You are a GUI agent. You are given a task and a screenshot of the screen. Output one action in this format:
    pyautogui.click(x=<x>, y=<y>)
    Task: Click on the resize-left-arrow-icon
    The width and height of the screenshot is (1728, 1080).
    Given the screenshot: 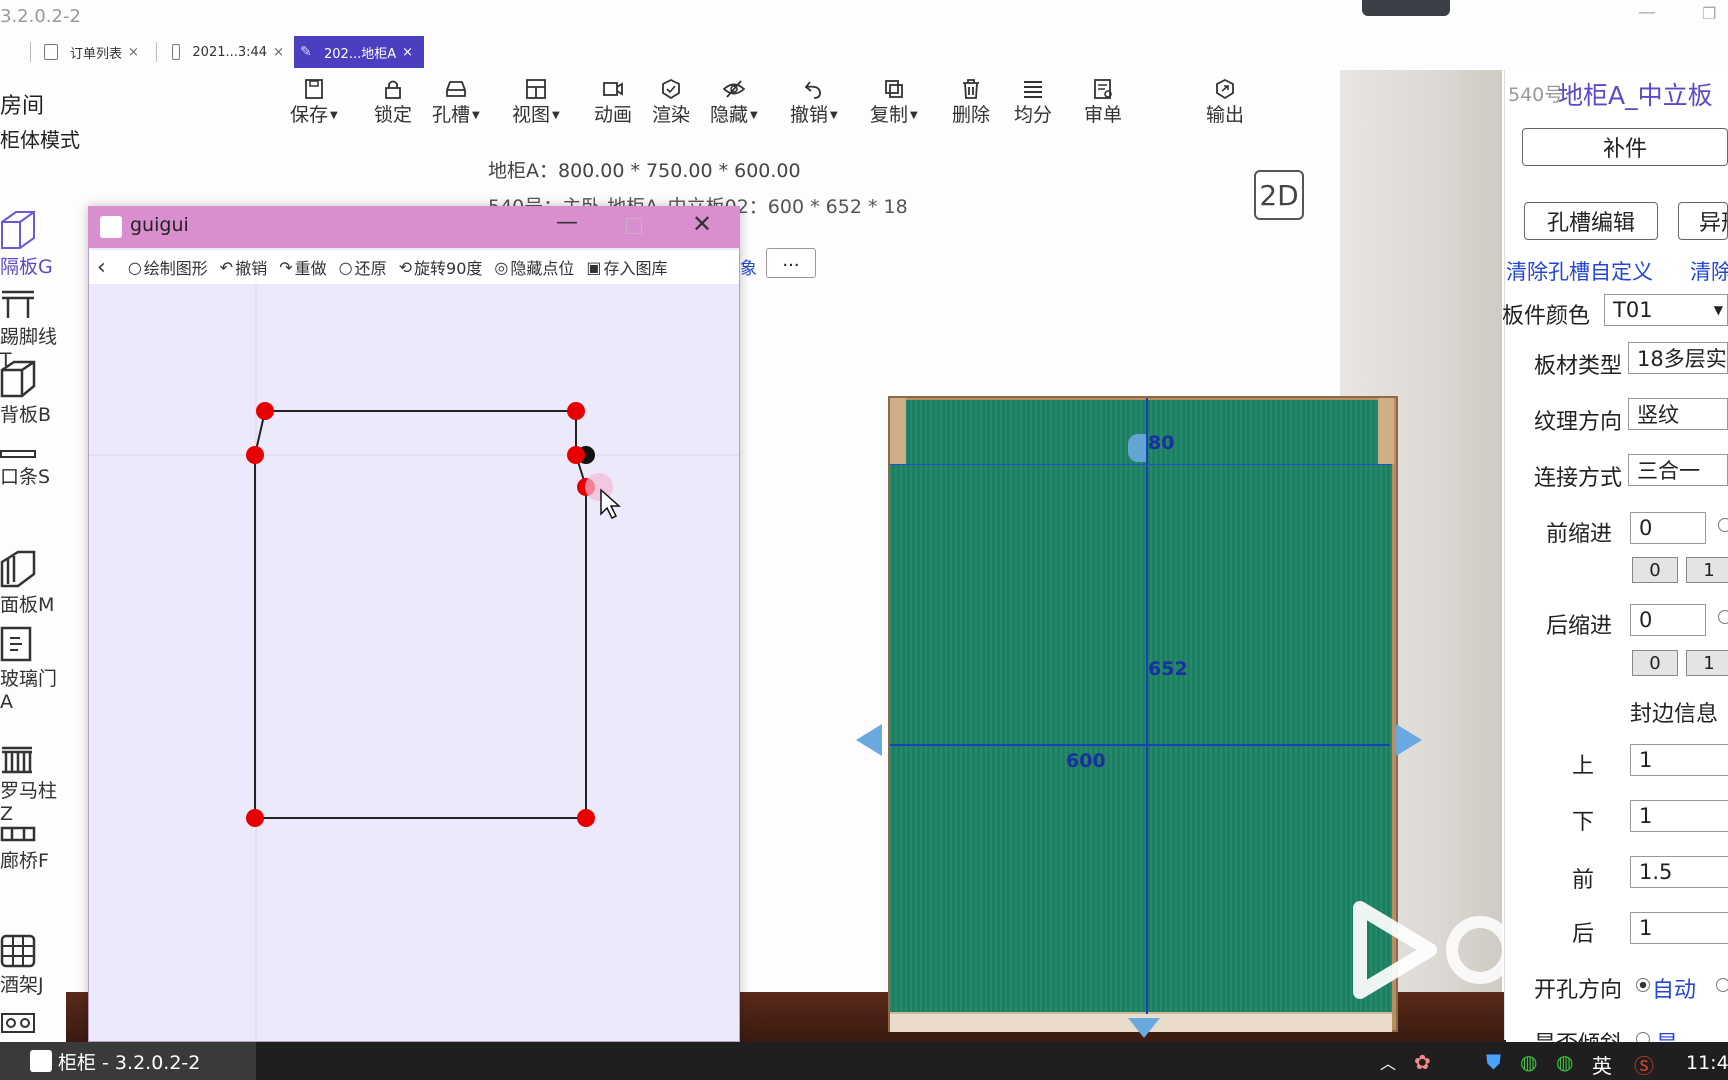 What is the action you would take?
    pyautogui.click(x=869, y=740)
    